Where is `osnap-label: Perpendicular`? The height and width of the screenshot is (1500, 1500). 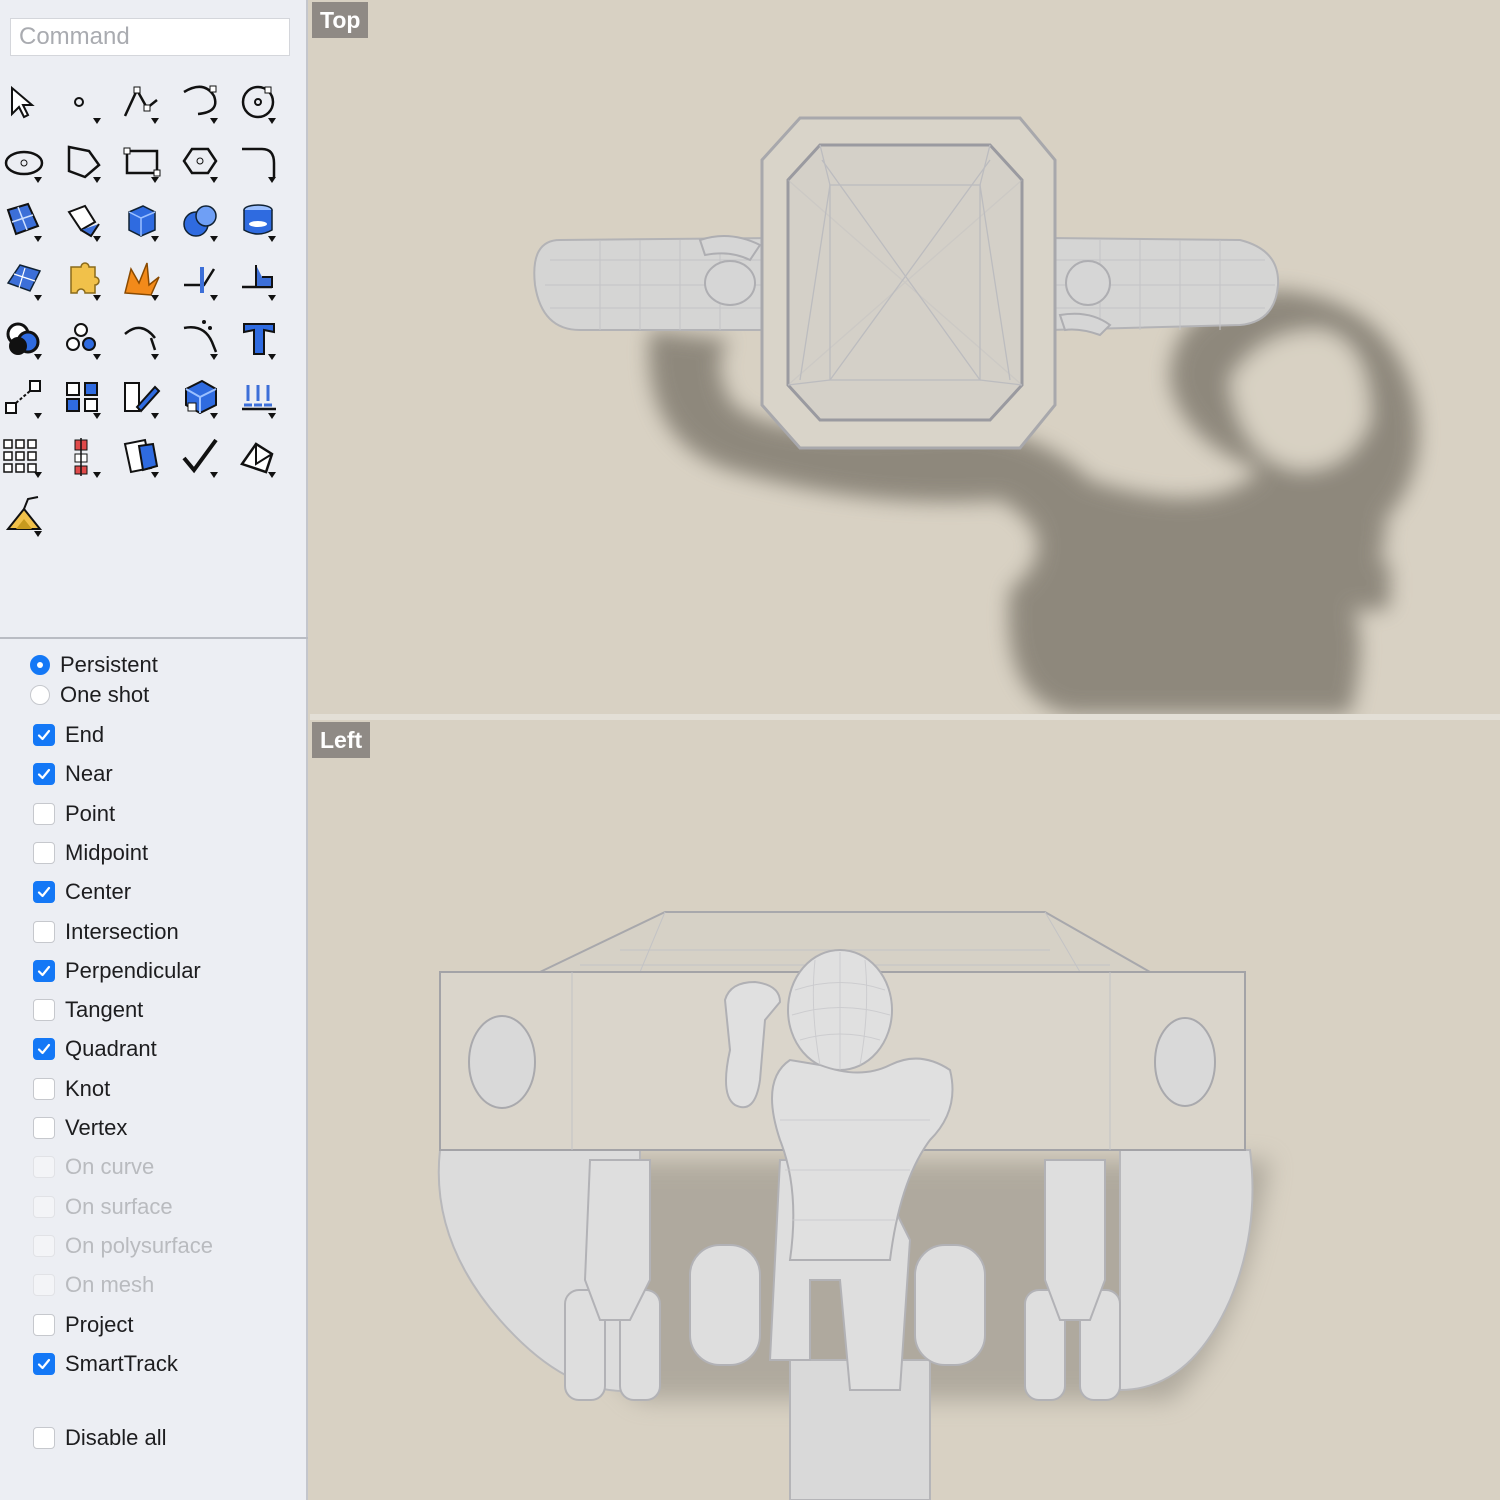 osnap-label: Perpendicular is located at coordinates (133, 970).